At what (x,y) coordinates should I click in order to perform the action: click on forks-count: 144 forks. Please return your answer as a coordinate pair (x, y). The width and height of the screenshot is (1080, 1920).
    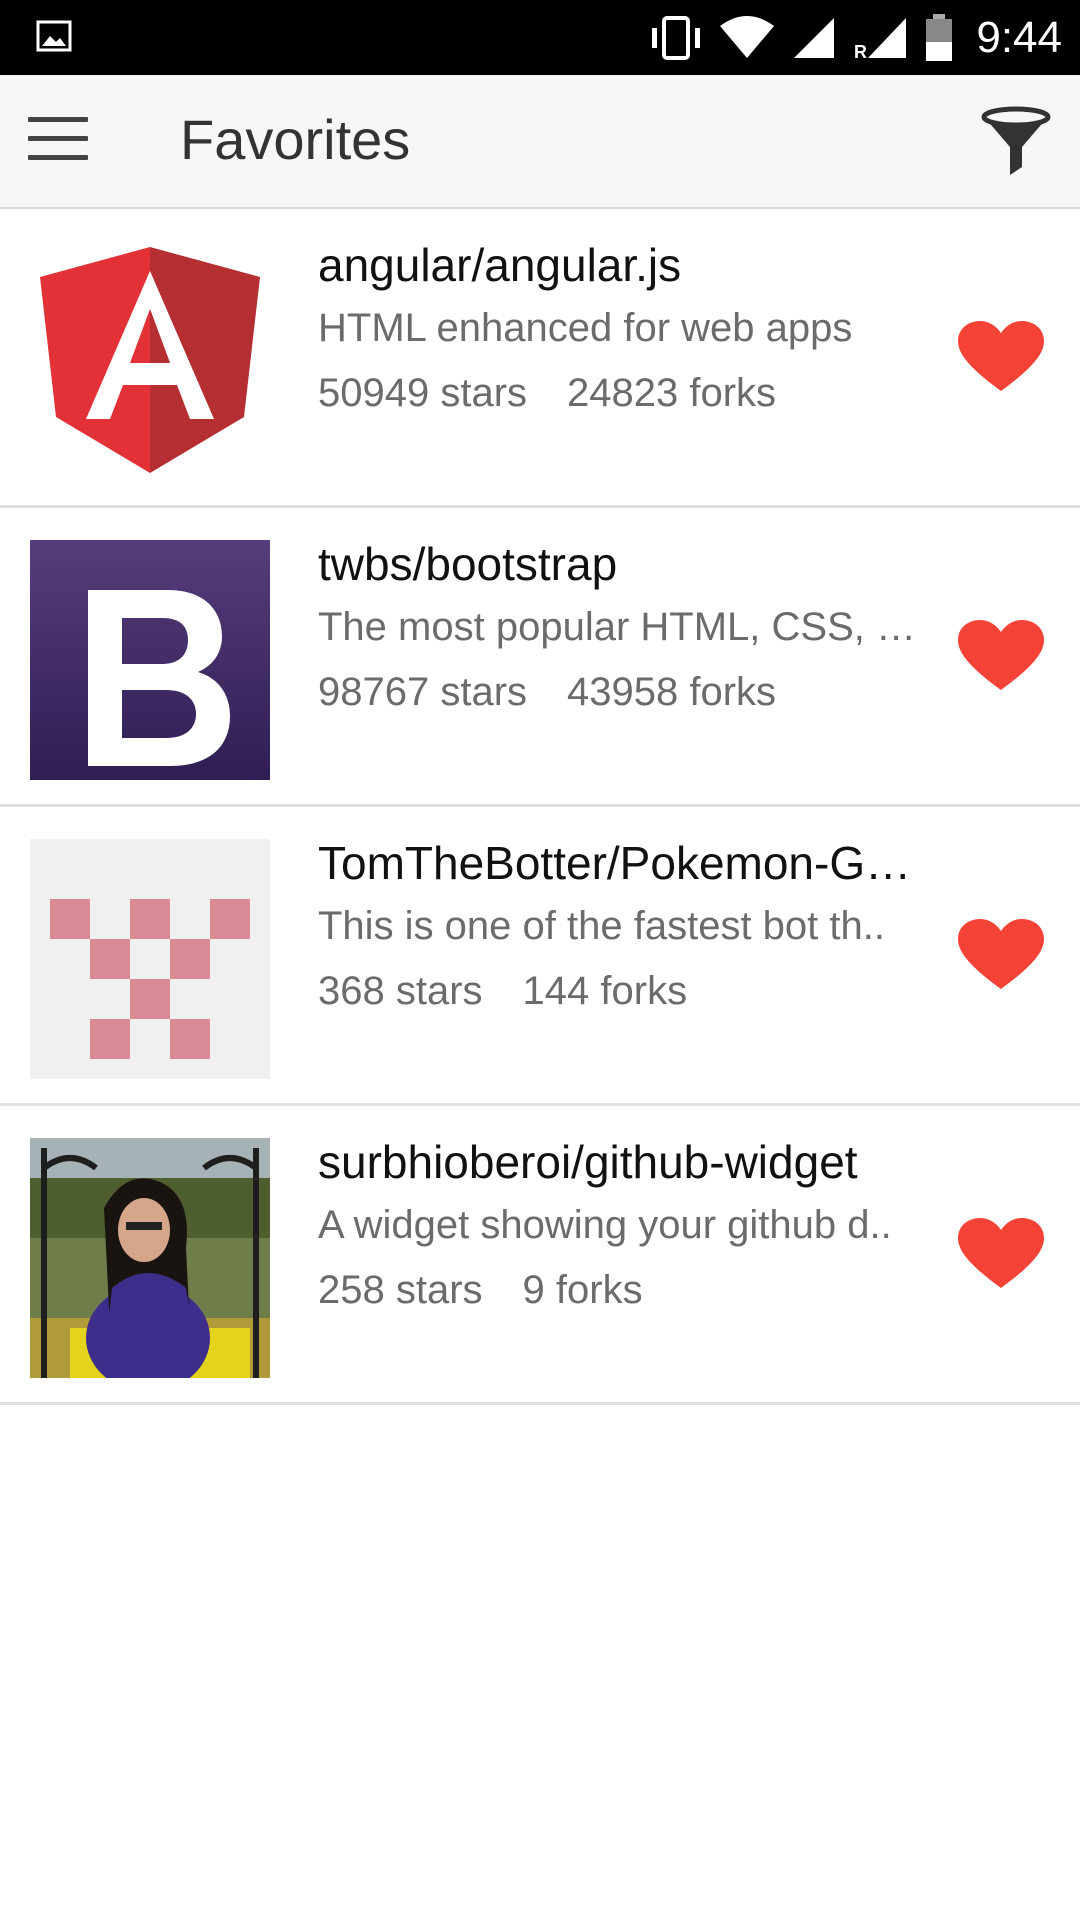
    Looking at the image, I should click on (605, 991).